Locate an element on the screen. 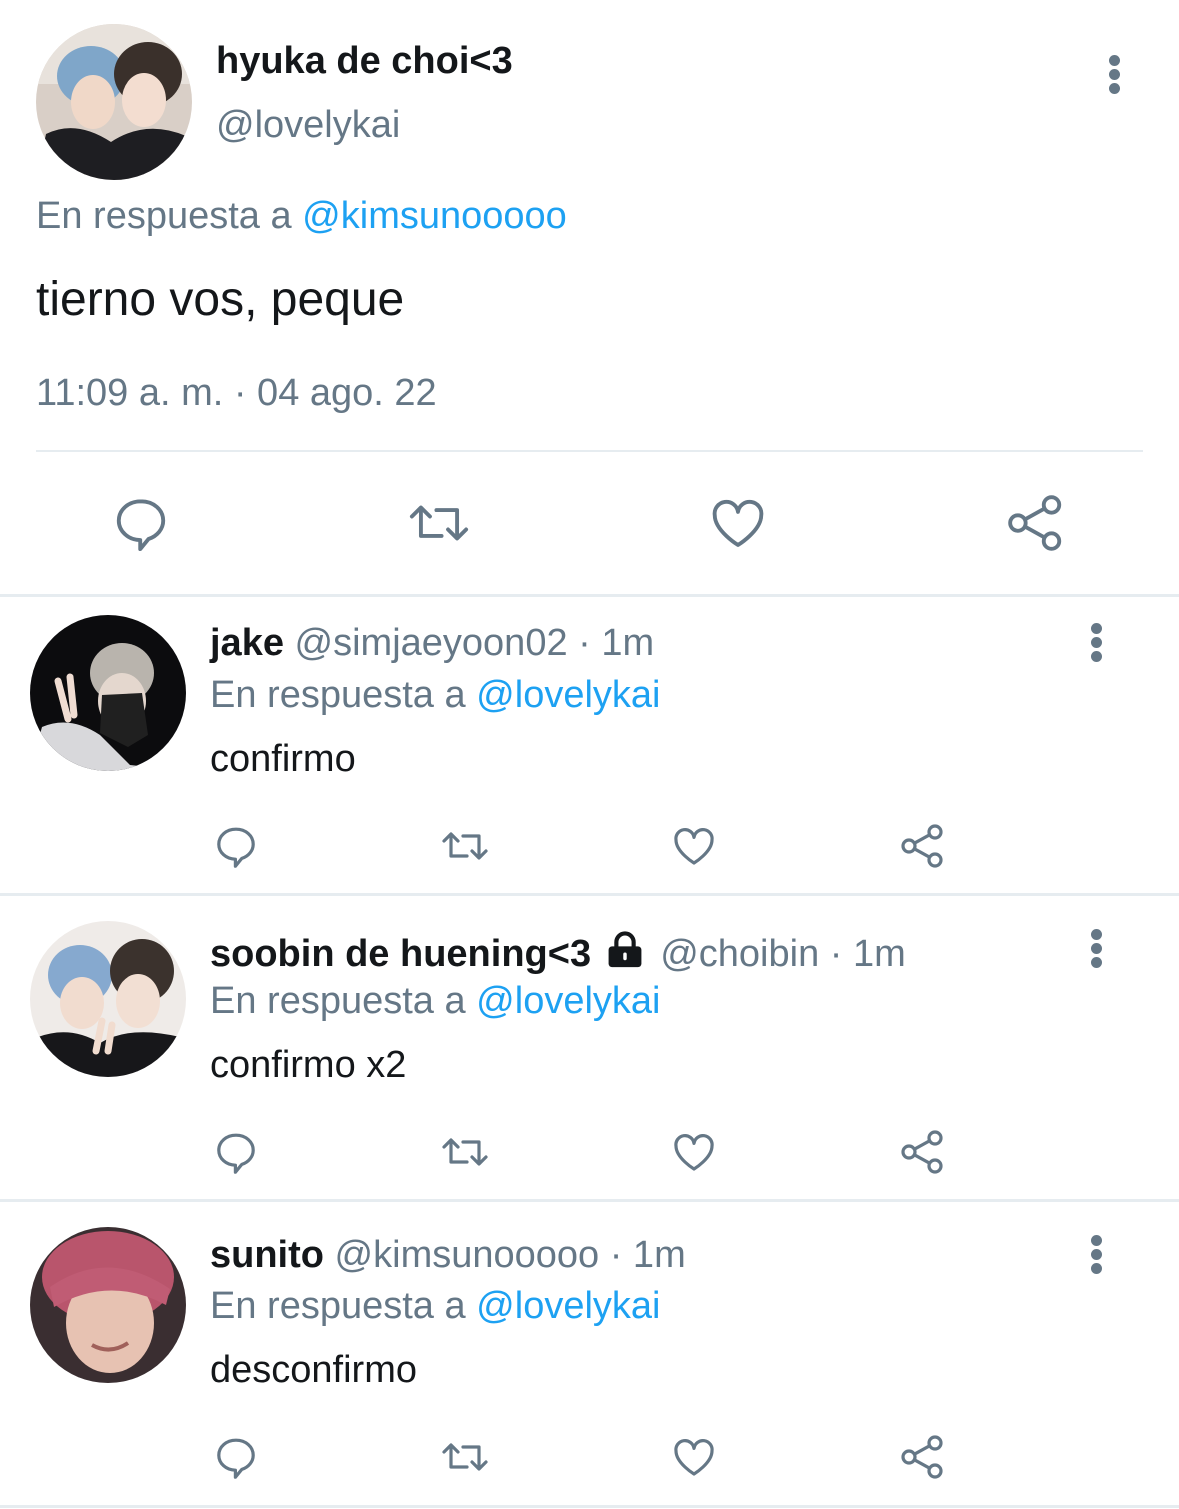  lock-icon is located at coordinates (625, 954).